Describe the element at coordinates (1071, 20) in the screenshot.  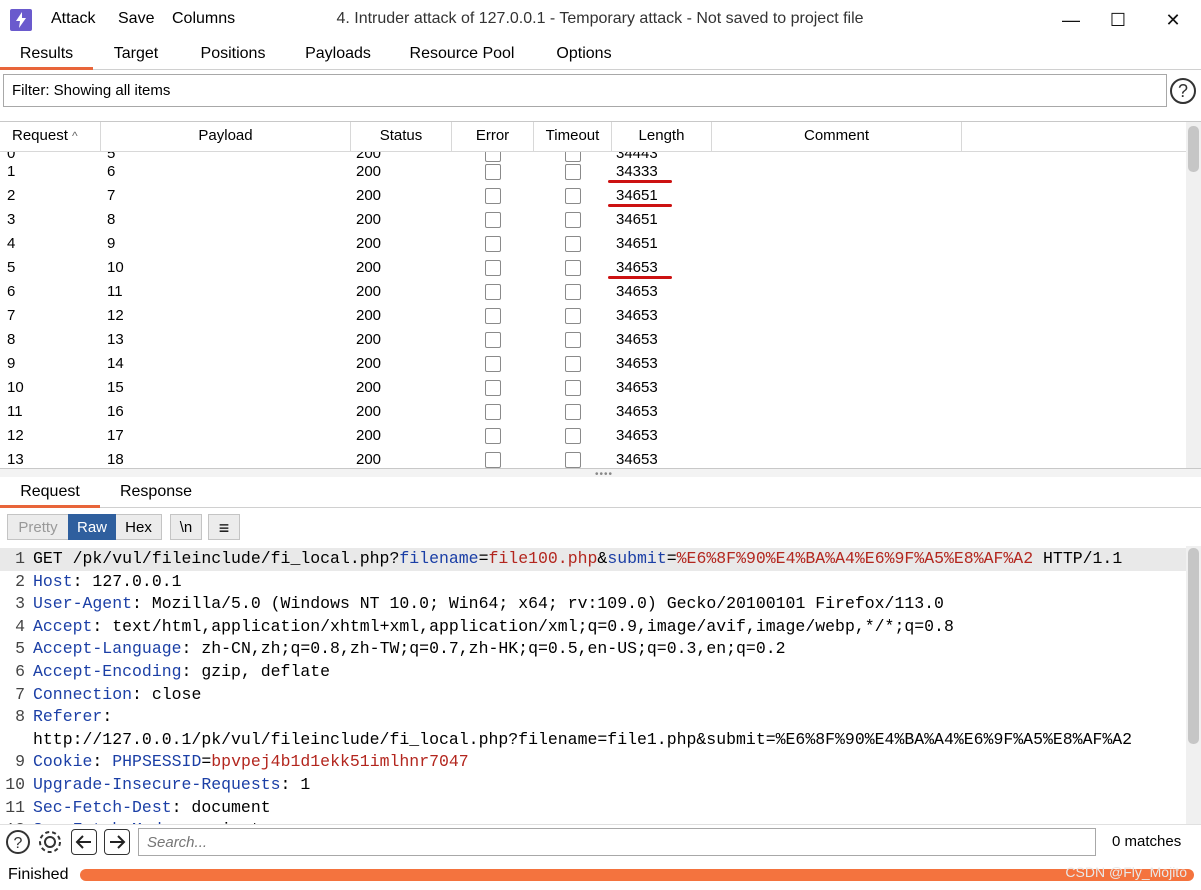
I see `minimize-button: —` at that location.